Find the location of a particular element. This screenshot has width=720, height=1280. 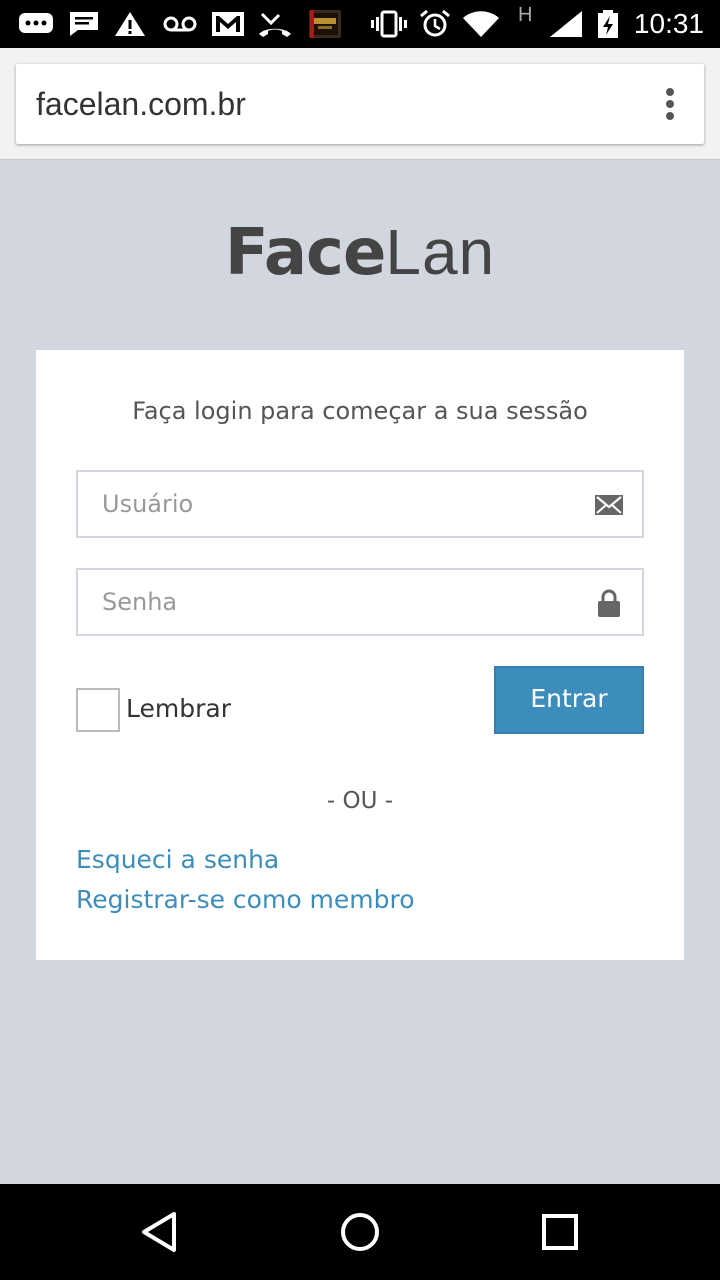

home-icon is located at coordinates (360, 1232).